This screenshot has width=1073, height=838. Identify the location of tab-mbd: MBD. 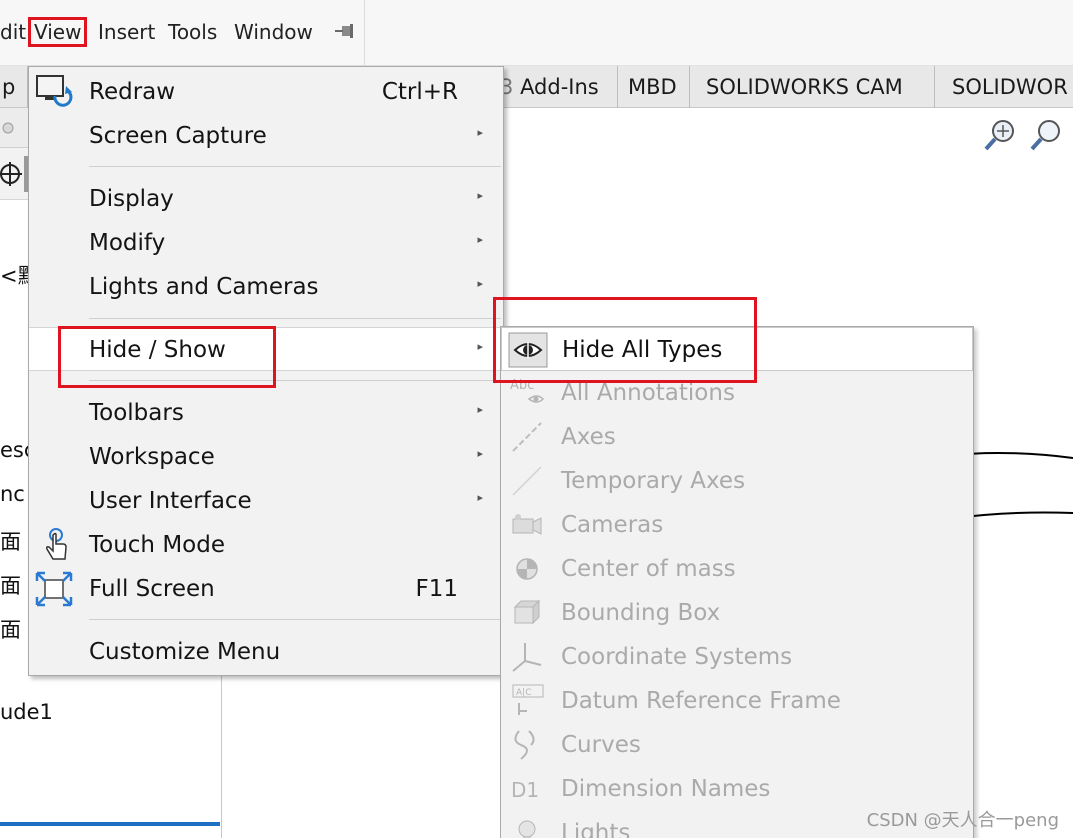
(654, 87).